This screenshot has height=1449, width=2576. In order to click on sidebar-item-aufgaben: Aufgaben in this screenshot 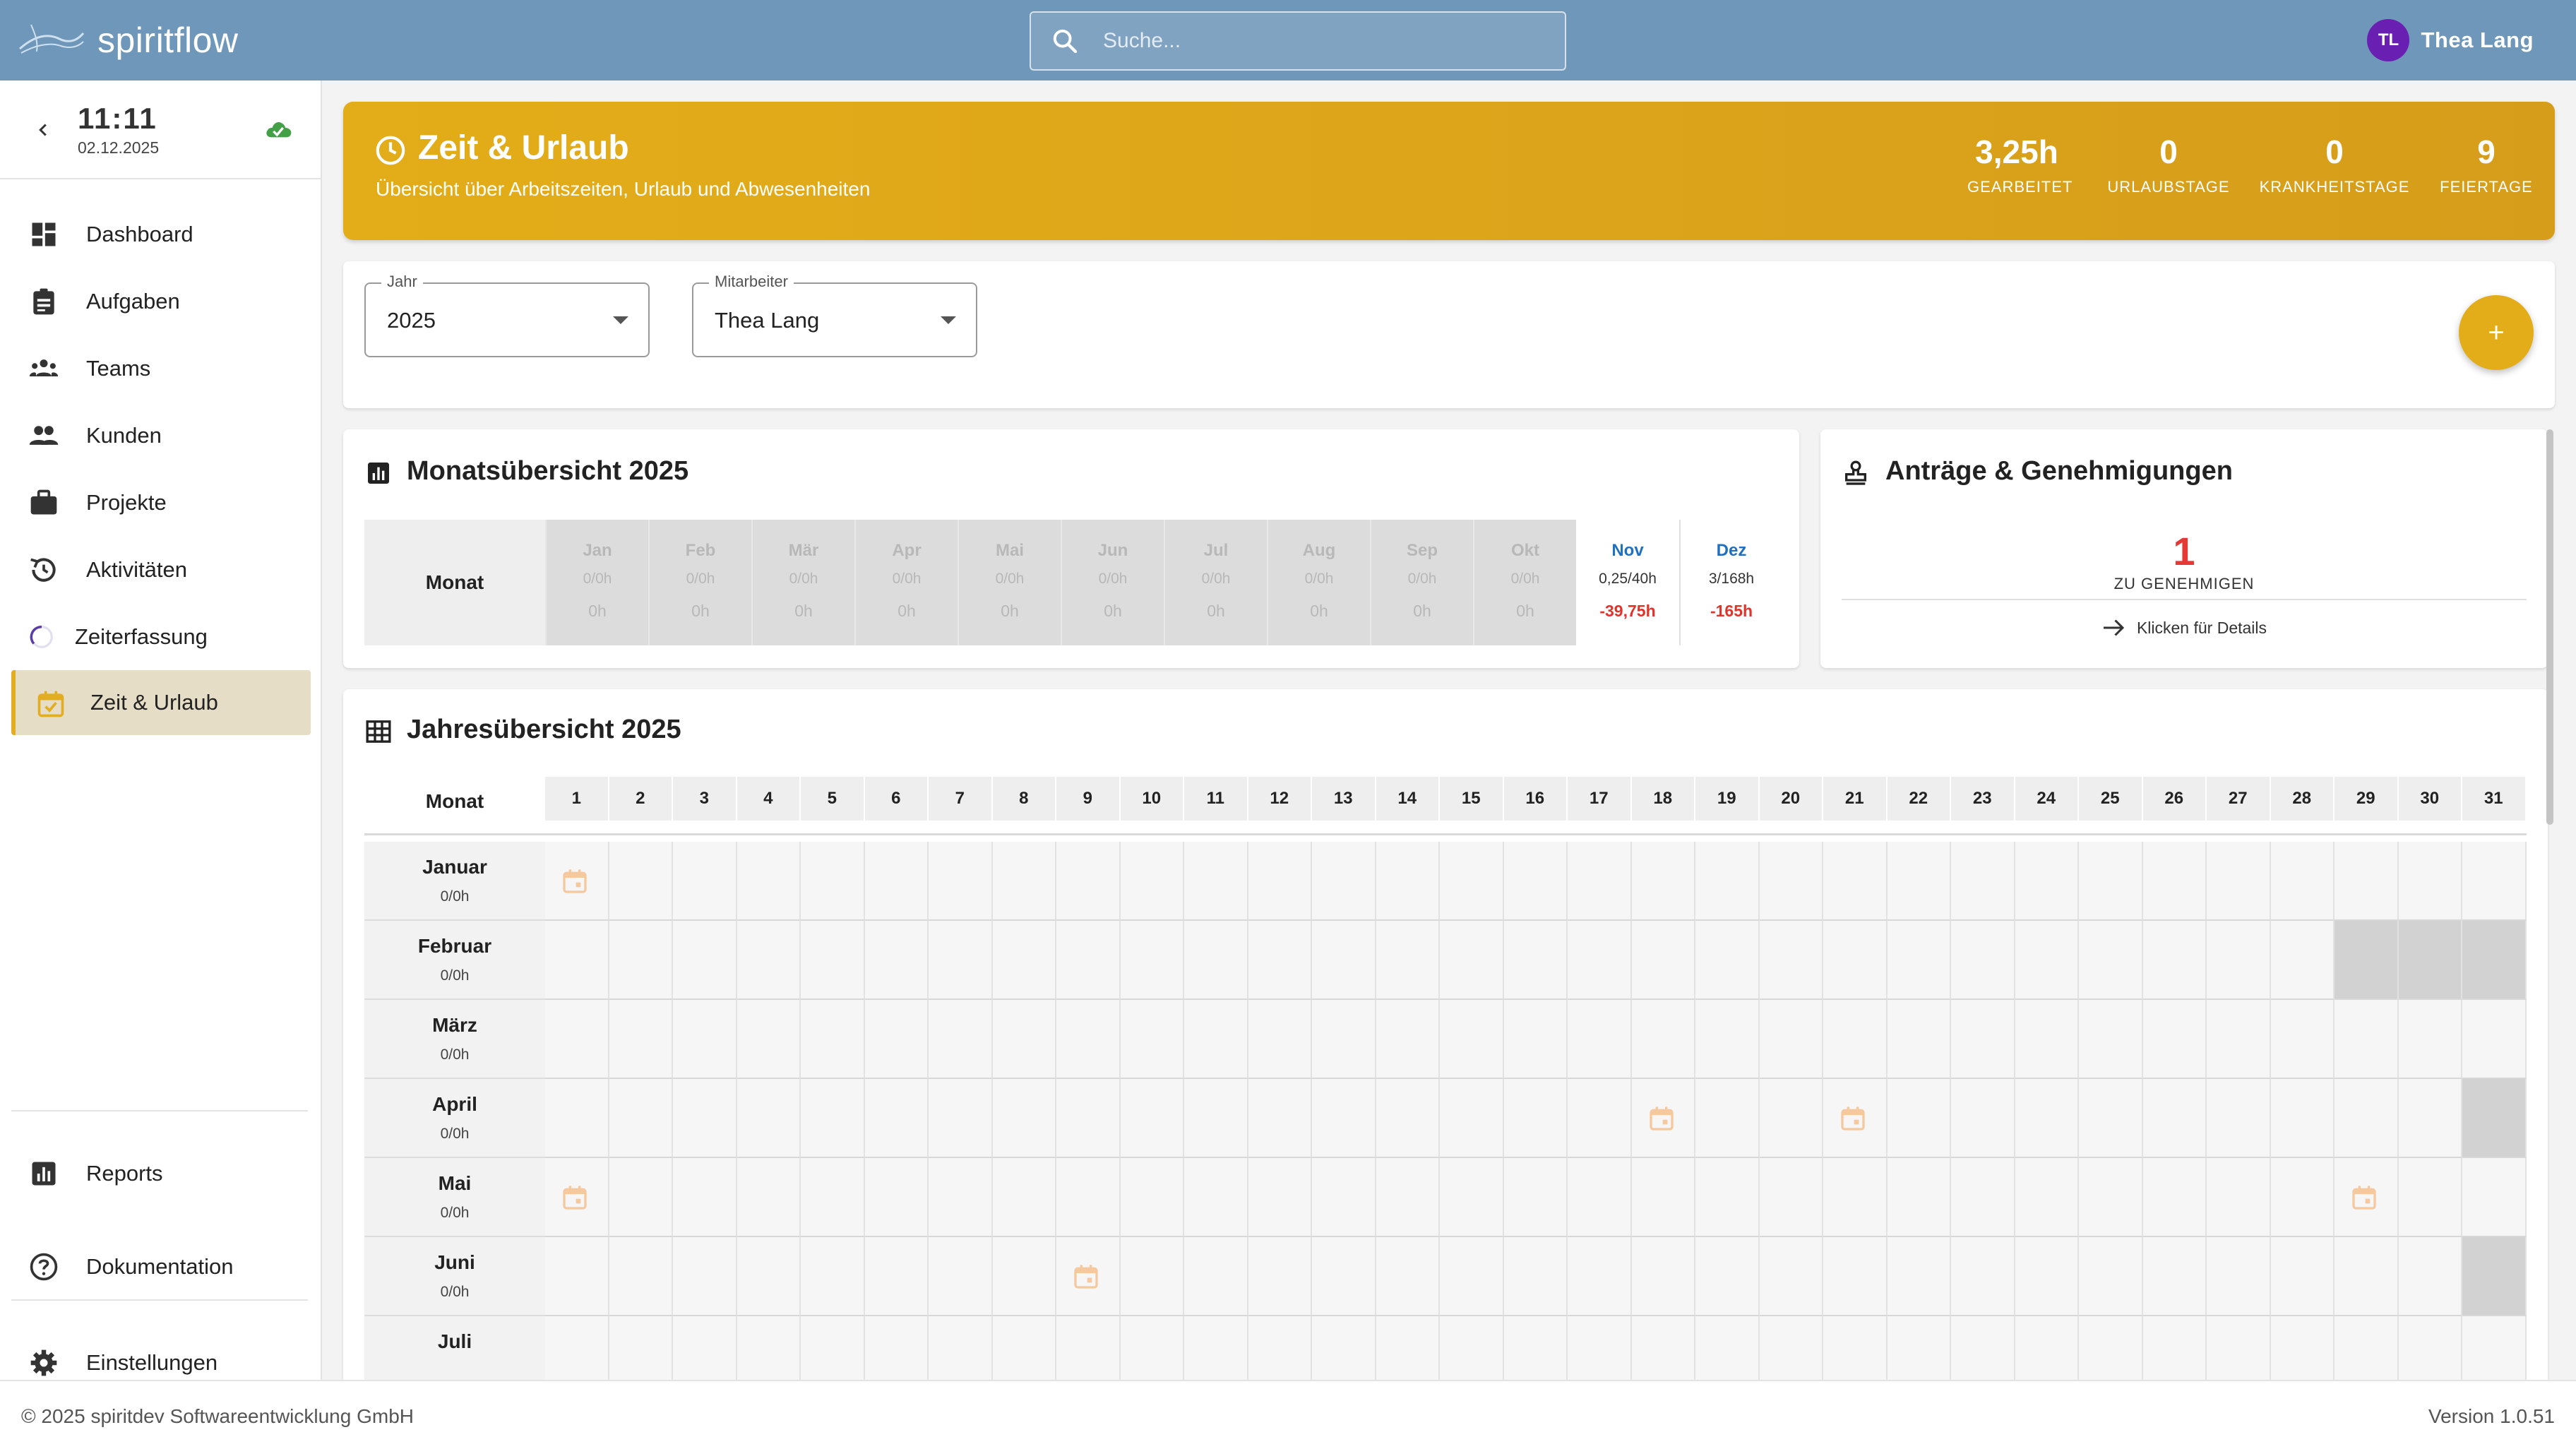, I will do `click(161, 301)`.